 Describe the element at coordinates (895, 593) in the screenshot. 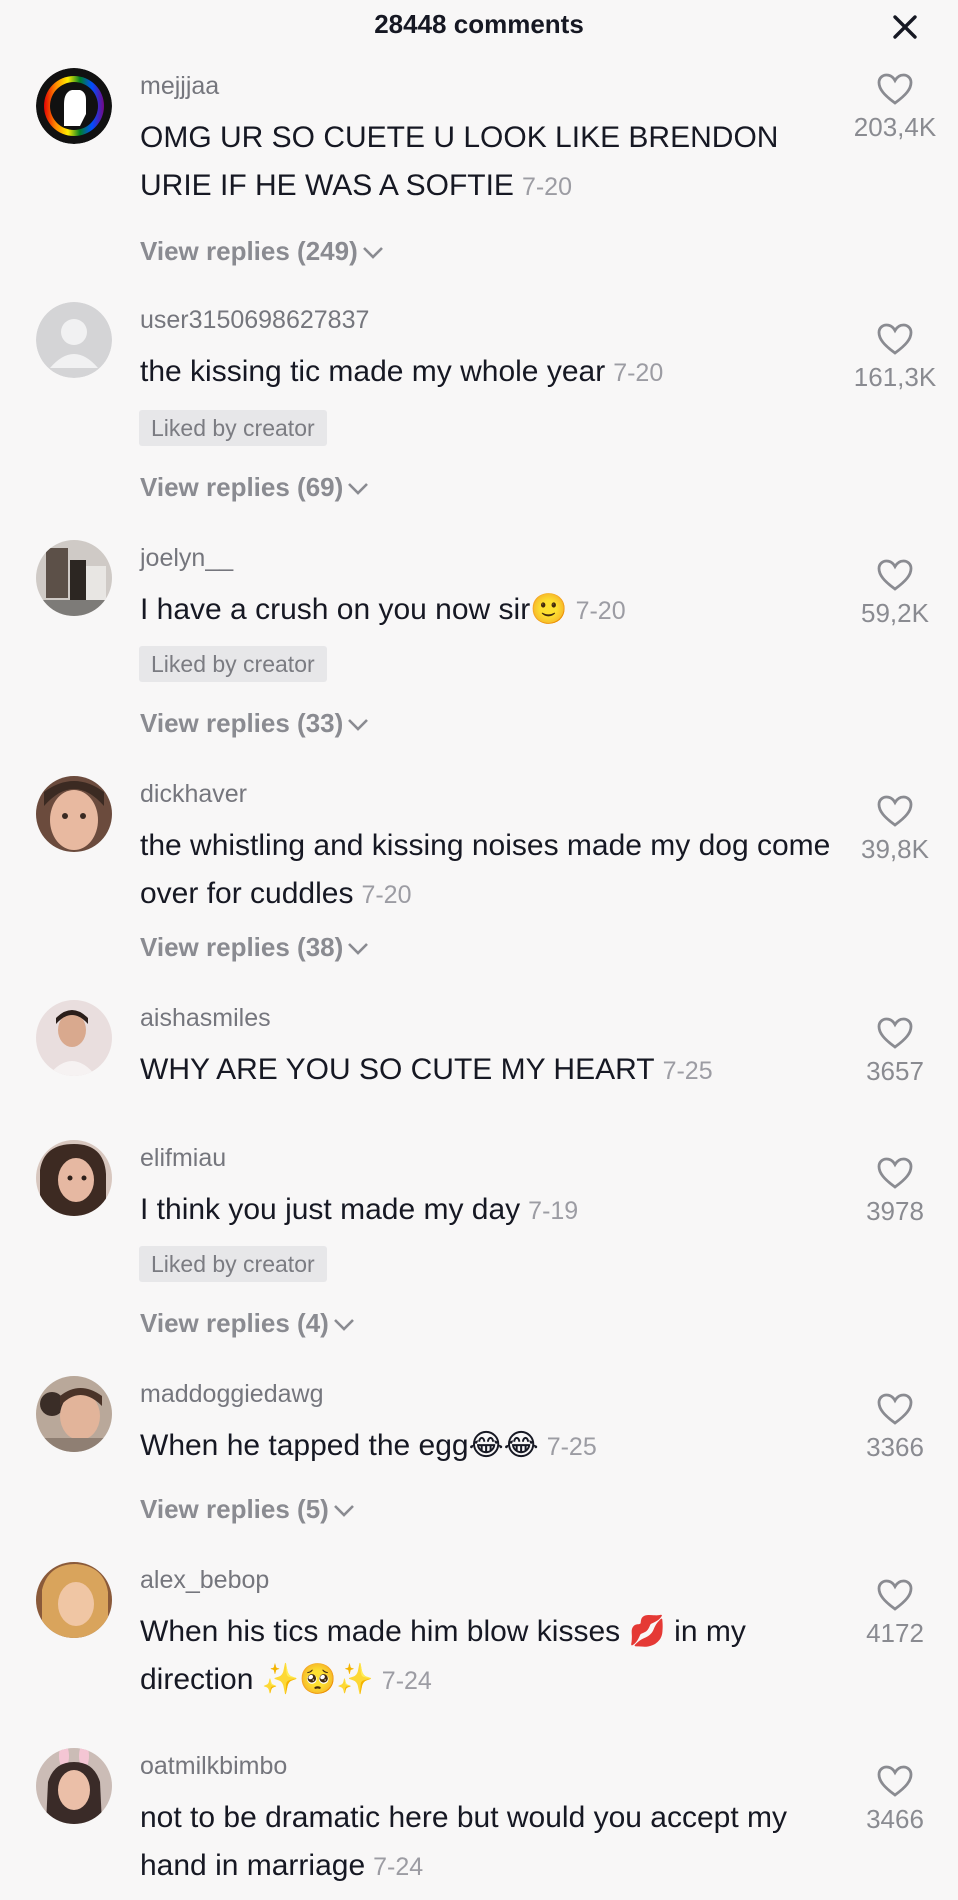

I see `like-section: 59,2K` at that location.